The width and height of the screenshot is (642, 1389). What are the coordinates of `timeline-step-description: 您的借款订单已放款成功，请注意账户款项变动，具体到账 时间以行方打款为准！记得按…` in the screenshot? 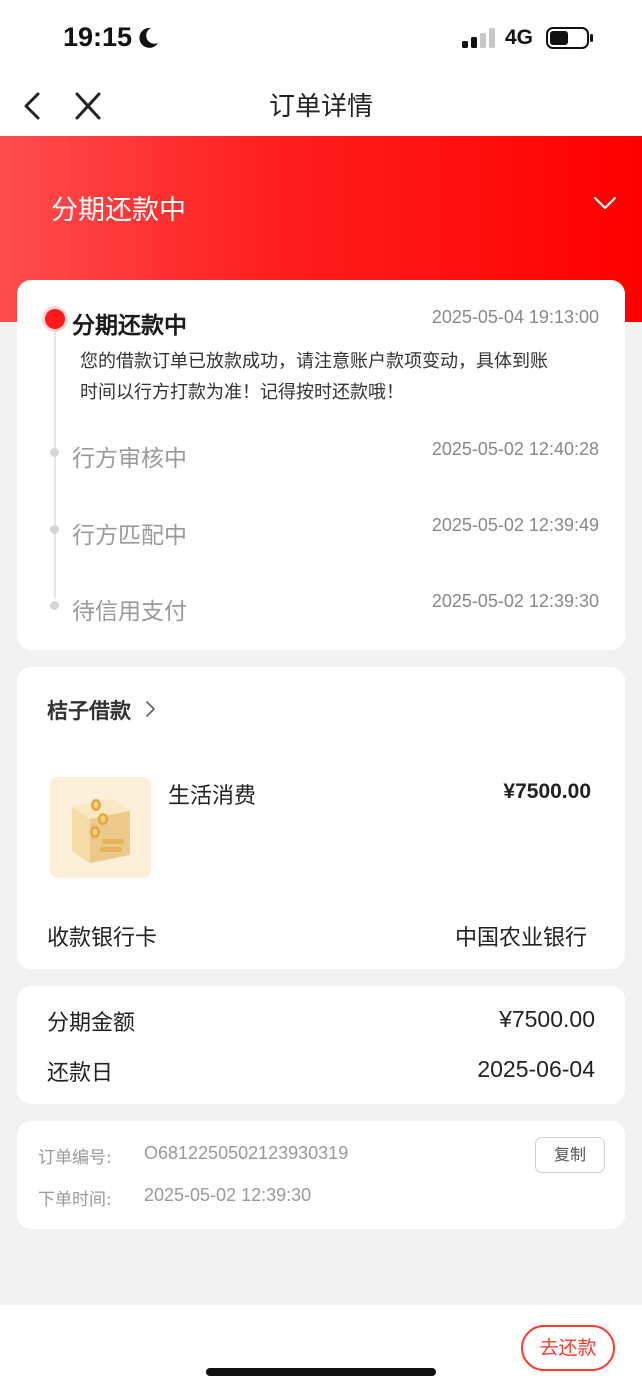 It's located at (340, 377).